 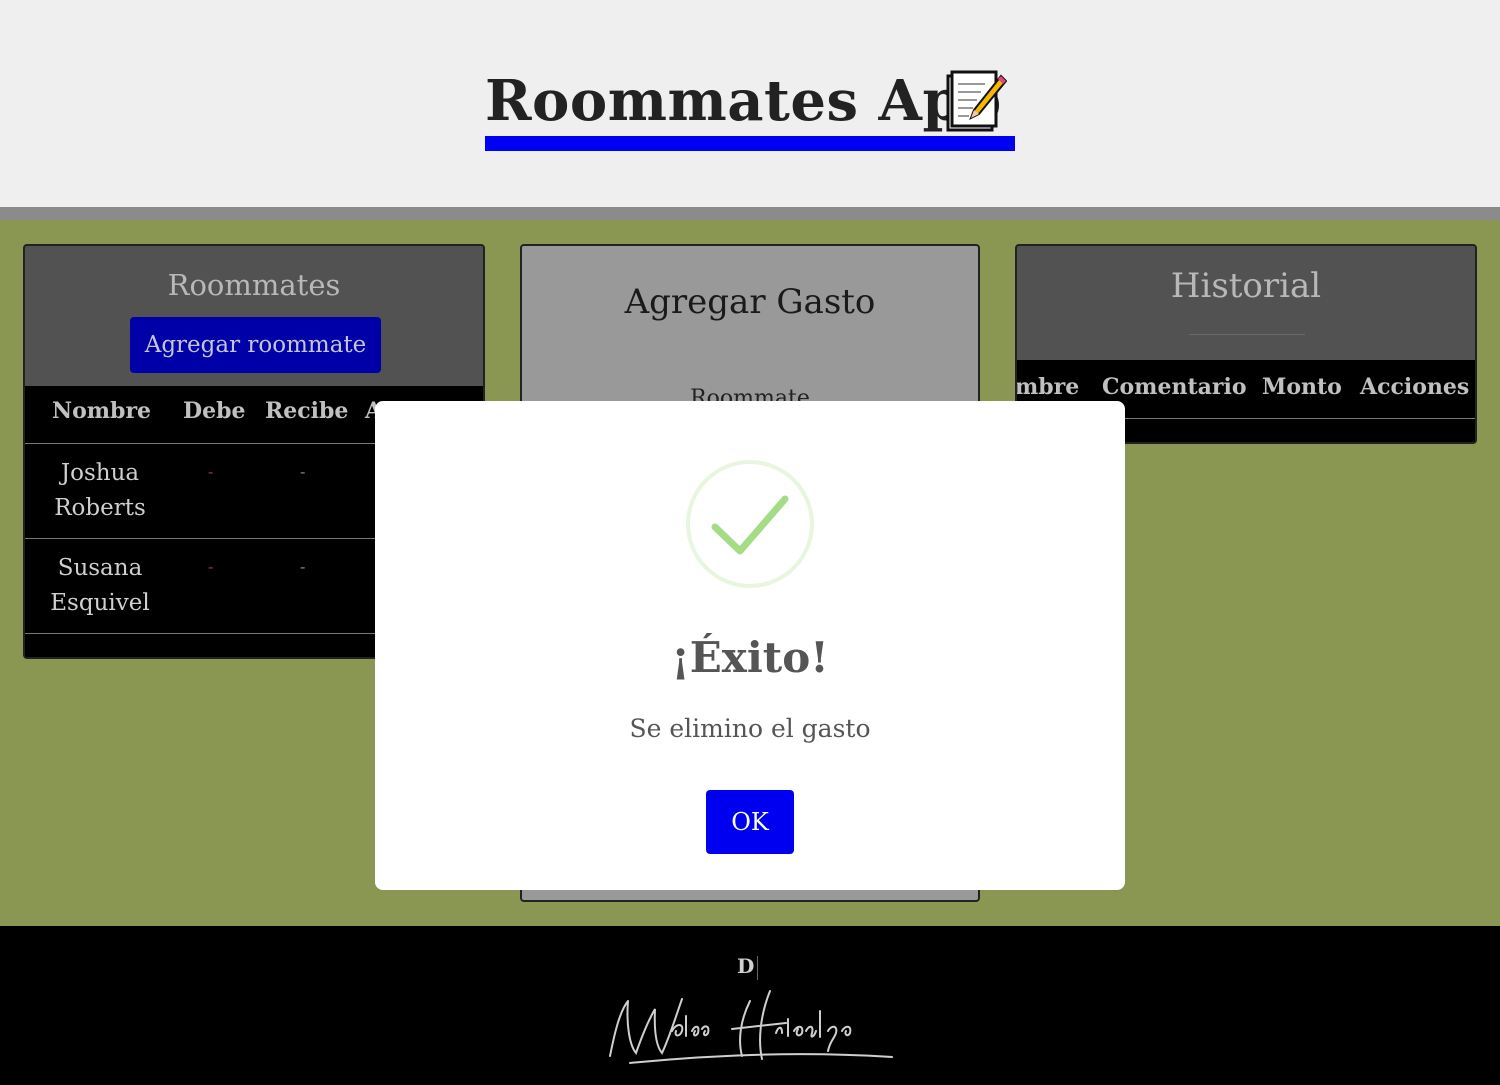 What do you see at coordinates (750, 302) in the screenshot?
I see `add-expense-title: Agregar Gasto` at bounding box center [750, 302].